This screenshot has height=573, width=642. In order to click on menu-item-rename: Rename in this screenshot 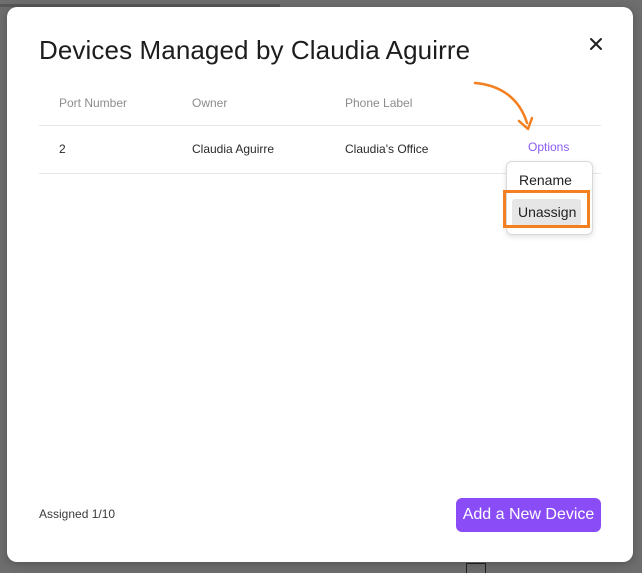, I will do `click(555, 180)`.